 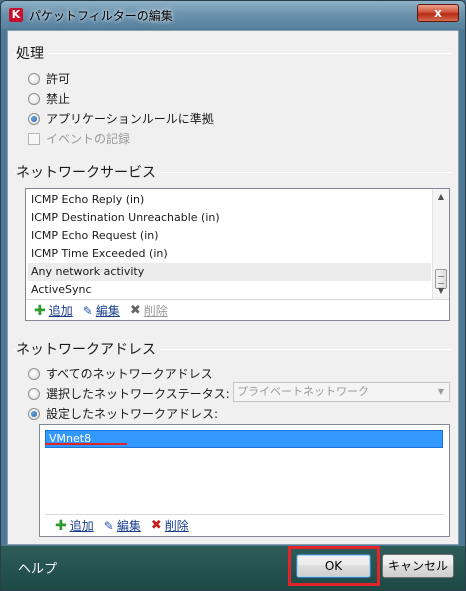 I want to click on kaspersky-app-icon: K, so click(x=16, y=15).